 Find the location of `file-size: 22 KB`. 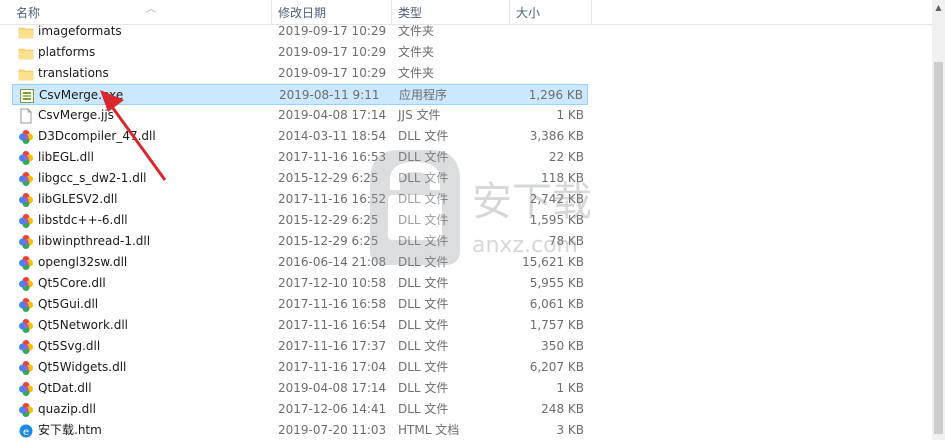

file-size: 22 KB is located at coordinates (566, 157).